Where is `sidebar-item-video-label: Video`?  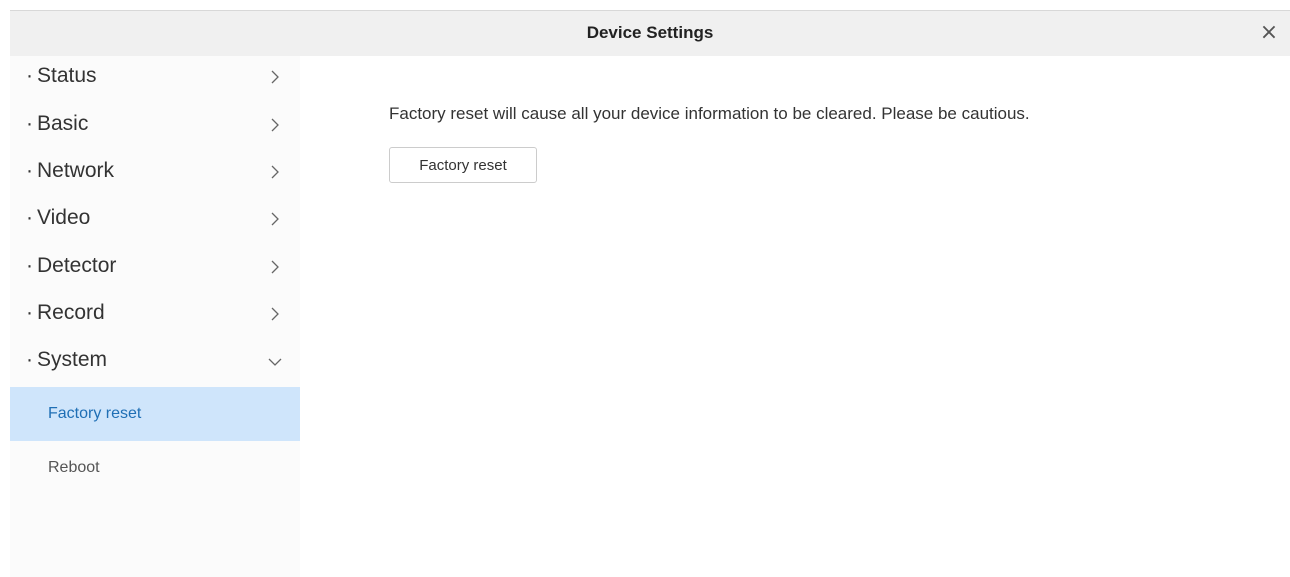 sidebar-item-video-label: Video is located at coordinates (64, 217).